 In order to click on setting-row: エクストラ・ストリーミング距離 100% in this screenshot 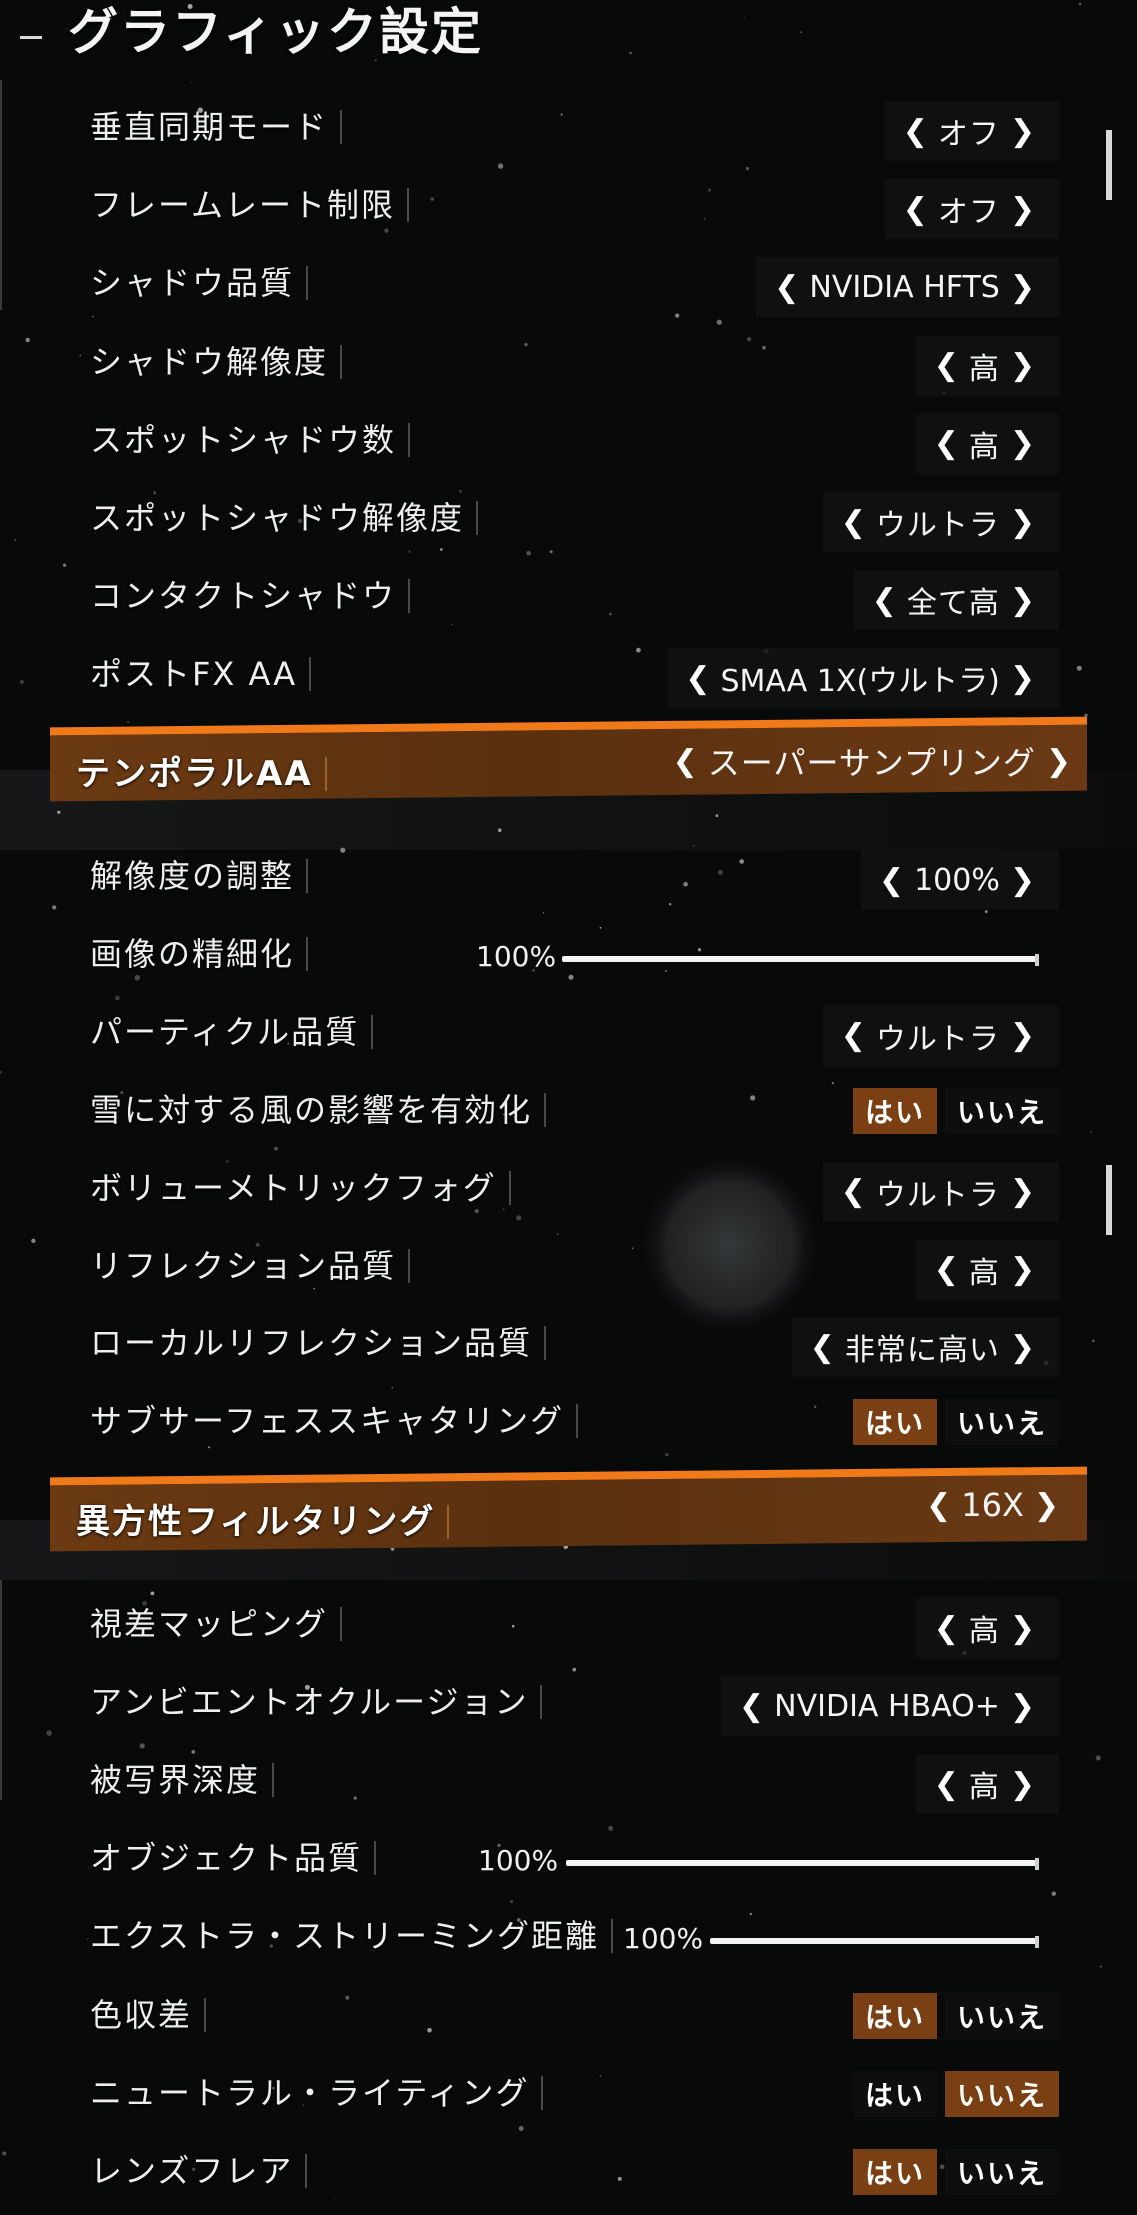, I will do `click(568, 1941)`.